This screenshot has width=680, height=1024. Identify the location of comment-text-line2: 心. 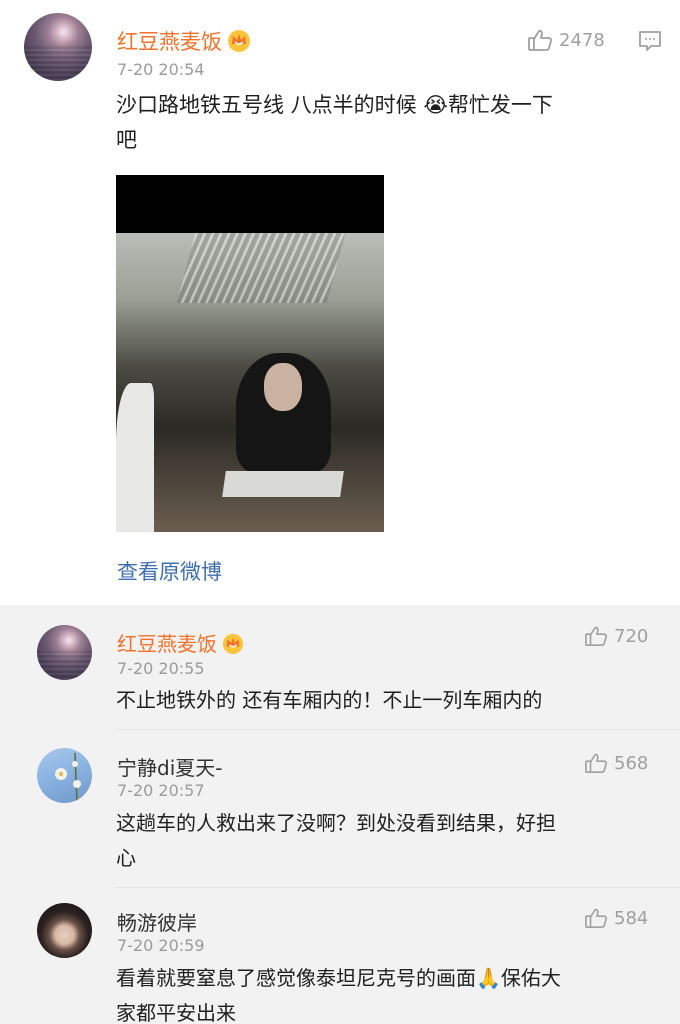
(126, 858).